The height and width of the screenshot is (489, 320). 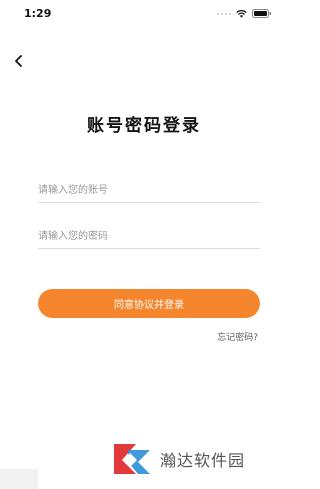 What do you see at coordinates (149, 303) in the screenshot?
I see `agree-and-login-button: 同意协议并登录` at bounding box center [149, 303].